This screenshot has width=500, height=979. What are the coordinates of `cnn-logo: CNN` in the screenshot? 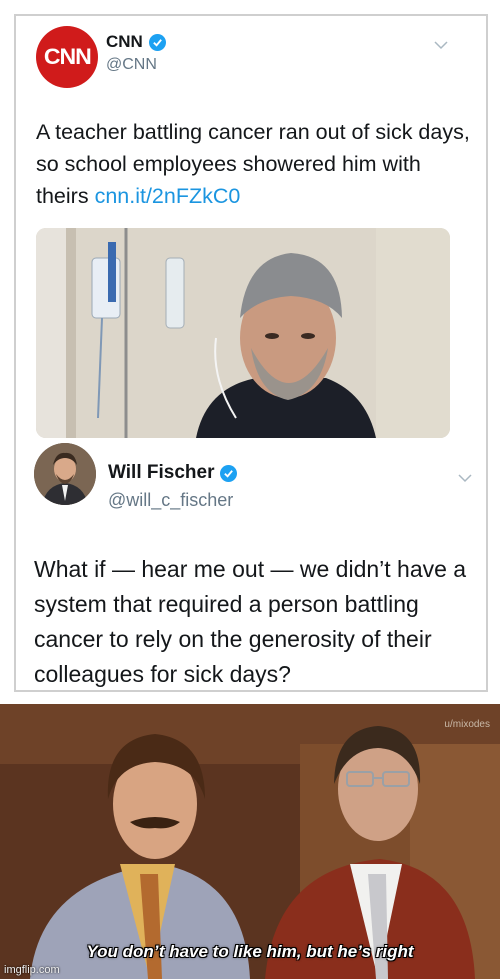 It's located at (67, 56).